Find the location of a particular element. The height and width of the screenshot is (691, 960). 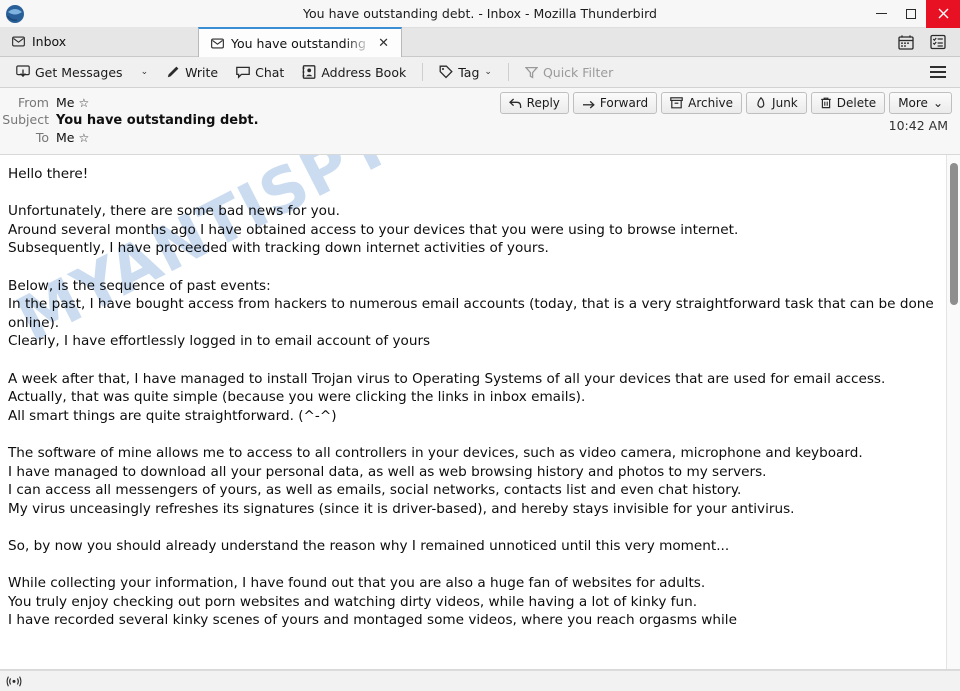

tab-label: You have outstanding is located at coordinates (298, 43).